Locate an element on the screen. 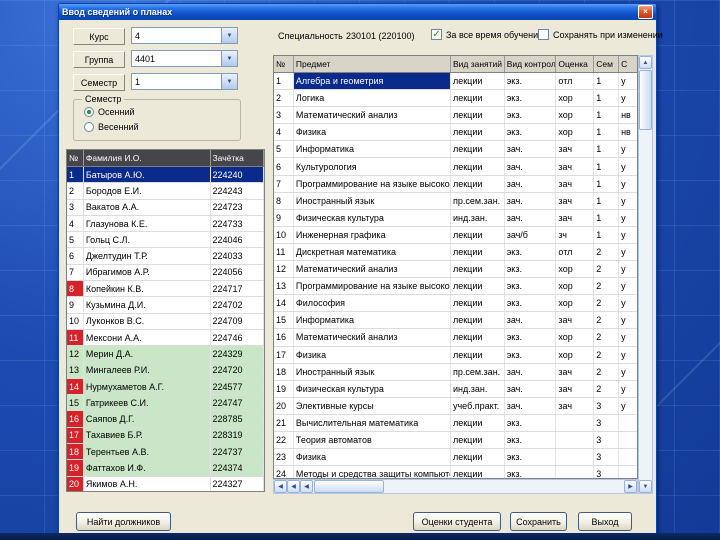  subjects-horizontal-scrollbar: ◀ ◀ ◀ ▶ is located at coordinates (455, 486).